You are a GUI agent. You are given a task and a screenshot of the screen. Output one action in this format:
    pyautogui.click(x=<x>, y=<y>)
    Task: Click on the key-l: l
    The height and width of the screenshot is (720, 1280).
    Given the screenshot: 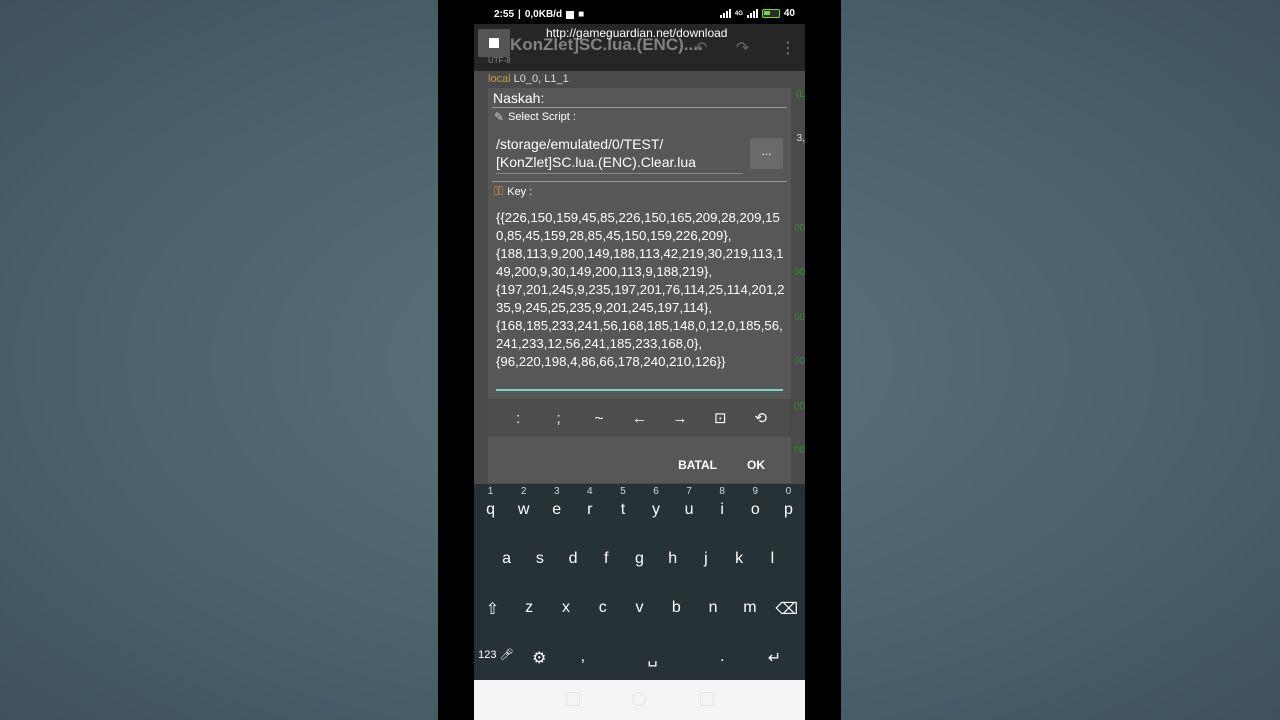 What is the action you would take?
    pyautogui.click(x=772, y=559)
    